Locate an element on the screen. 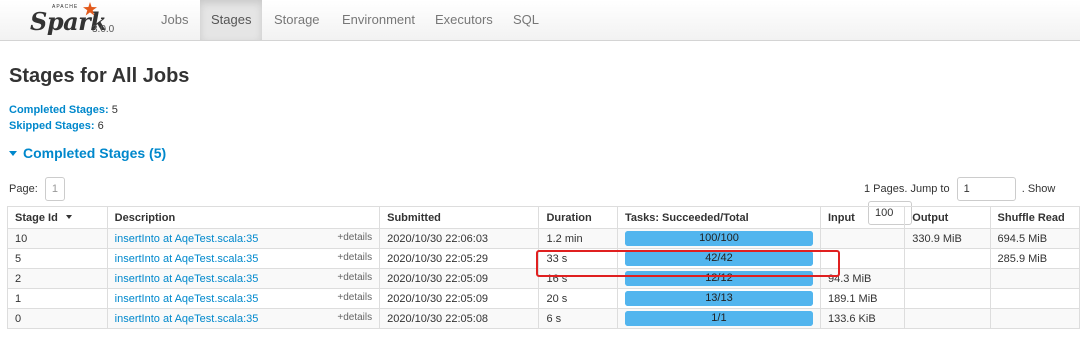  spark-star-icon is located at coordinates (90, 9).